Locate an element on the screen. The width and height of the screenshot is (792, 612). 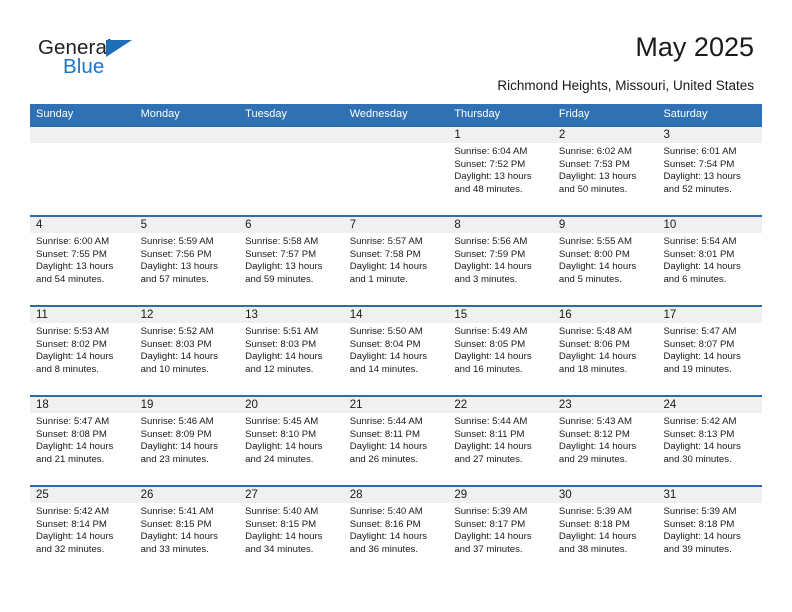
sunrise-text: Sunrise: 5:59 AM is located at coordinates (177, 241).